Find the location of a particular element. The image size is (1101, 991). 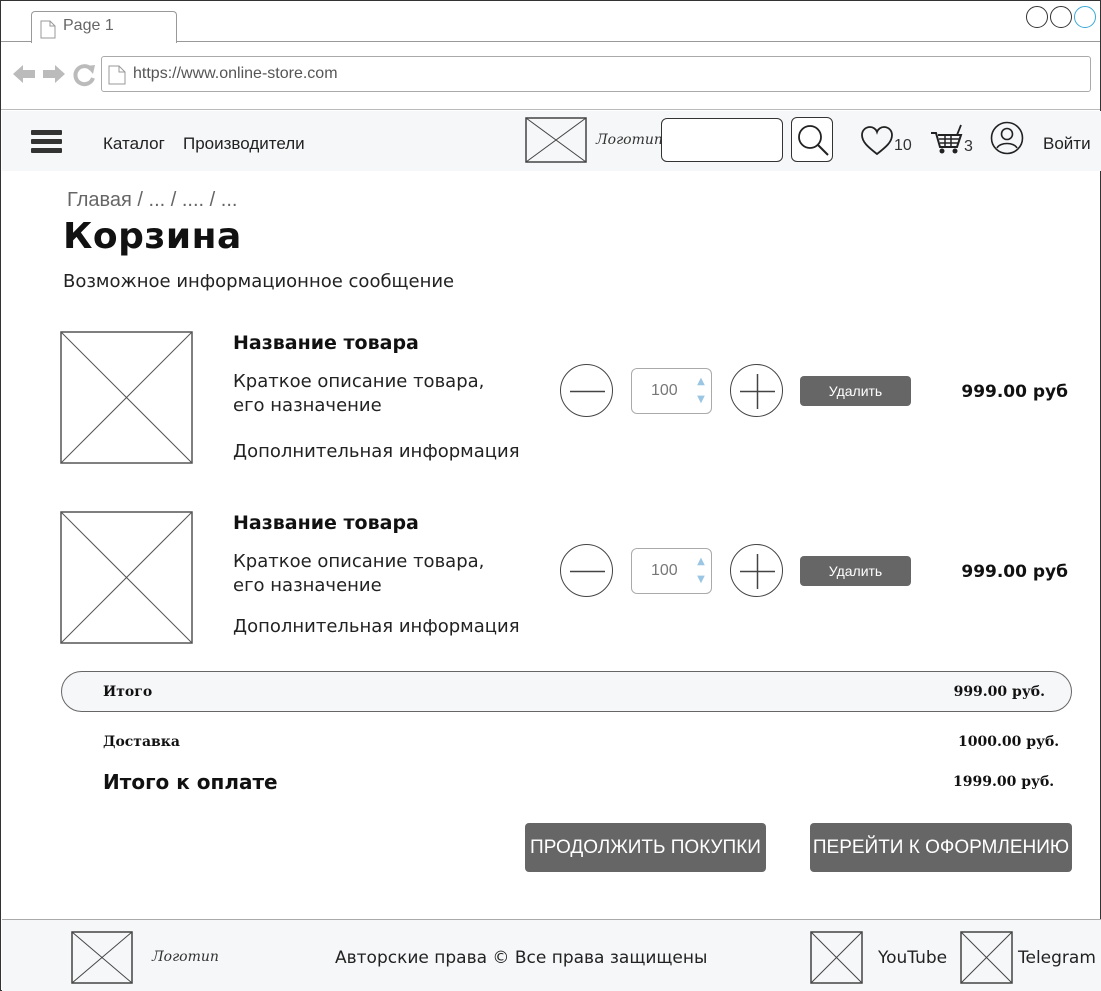

reload-icon is located at coordinates (84, 75).